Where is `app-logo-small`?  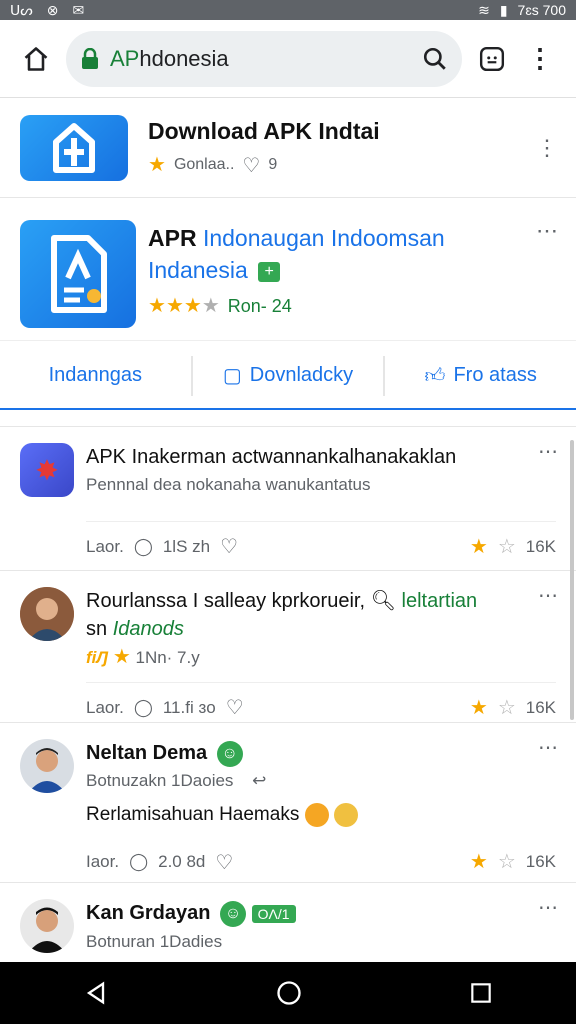
app-logo-small is located at coordinates (74, 147).